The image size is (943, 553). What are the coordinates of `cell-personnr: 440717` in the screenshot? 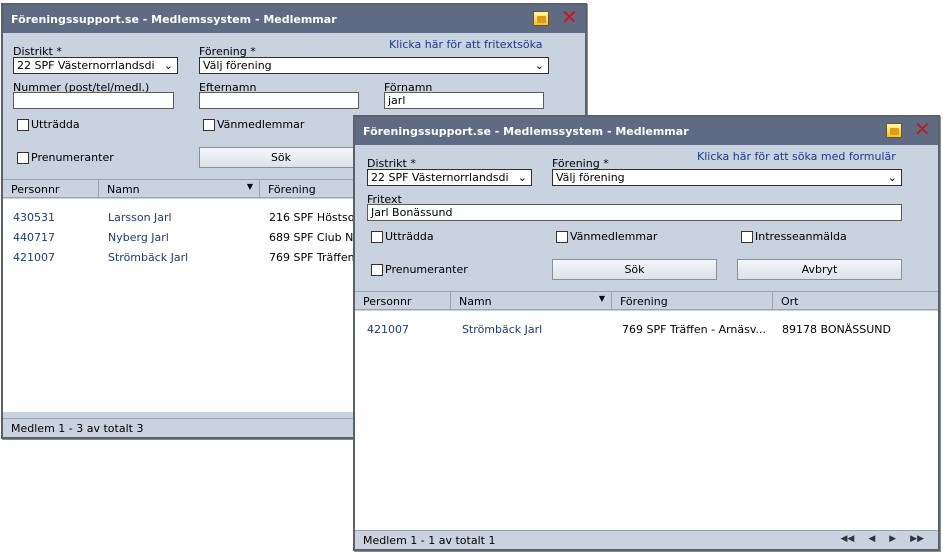 It's located at (34, 237).